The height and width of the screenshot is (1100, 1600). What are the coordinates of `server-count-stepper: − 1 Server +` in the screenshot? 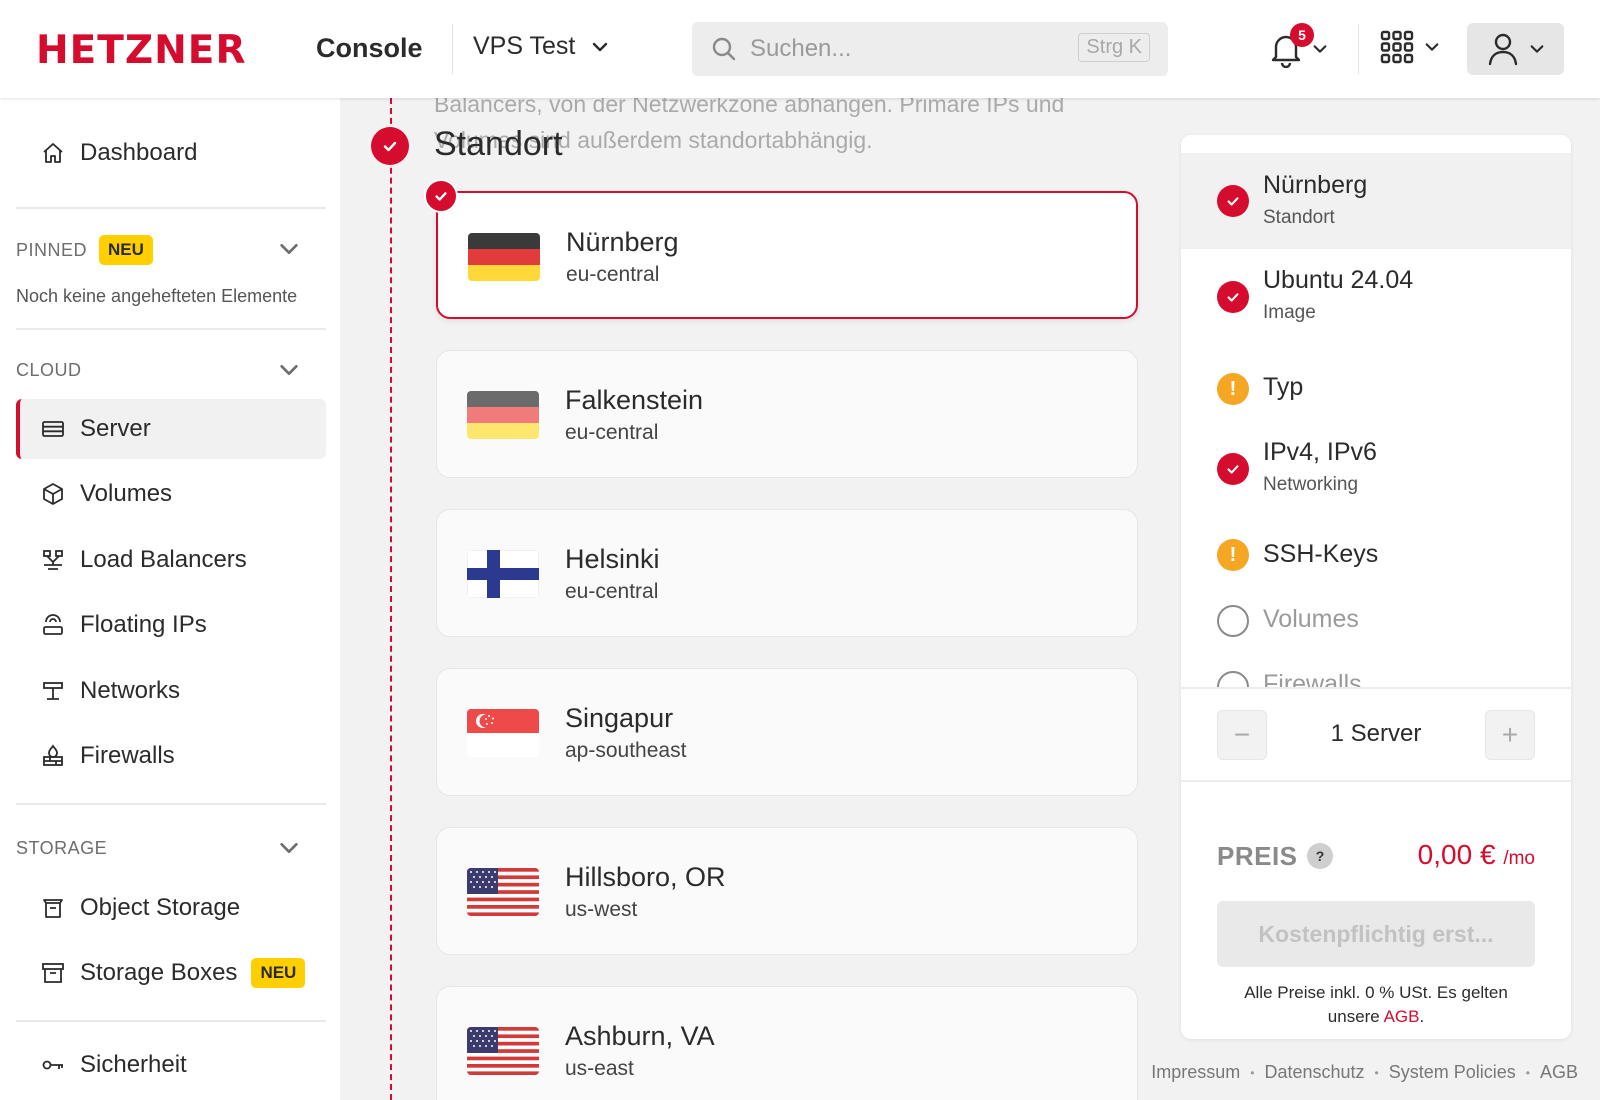 It's located at (1376, 735).